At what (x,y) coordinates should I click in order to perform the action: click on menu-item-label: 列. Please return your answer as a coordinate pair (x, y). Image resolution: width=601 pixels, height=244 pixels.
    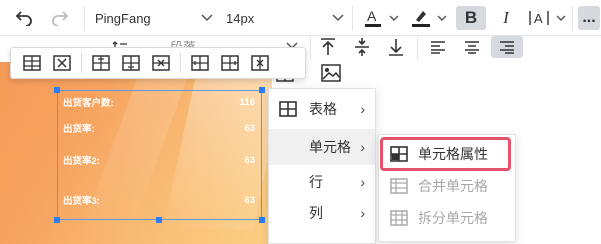
    Looking at the image, I should click on (316, 213).